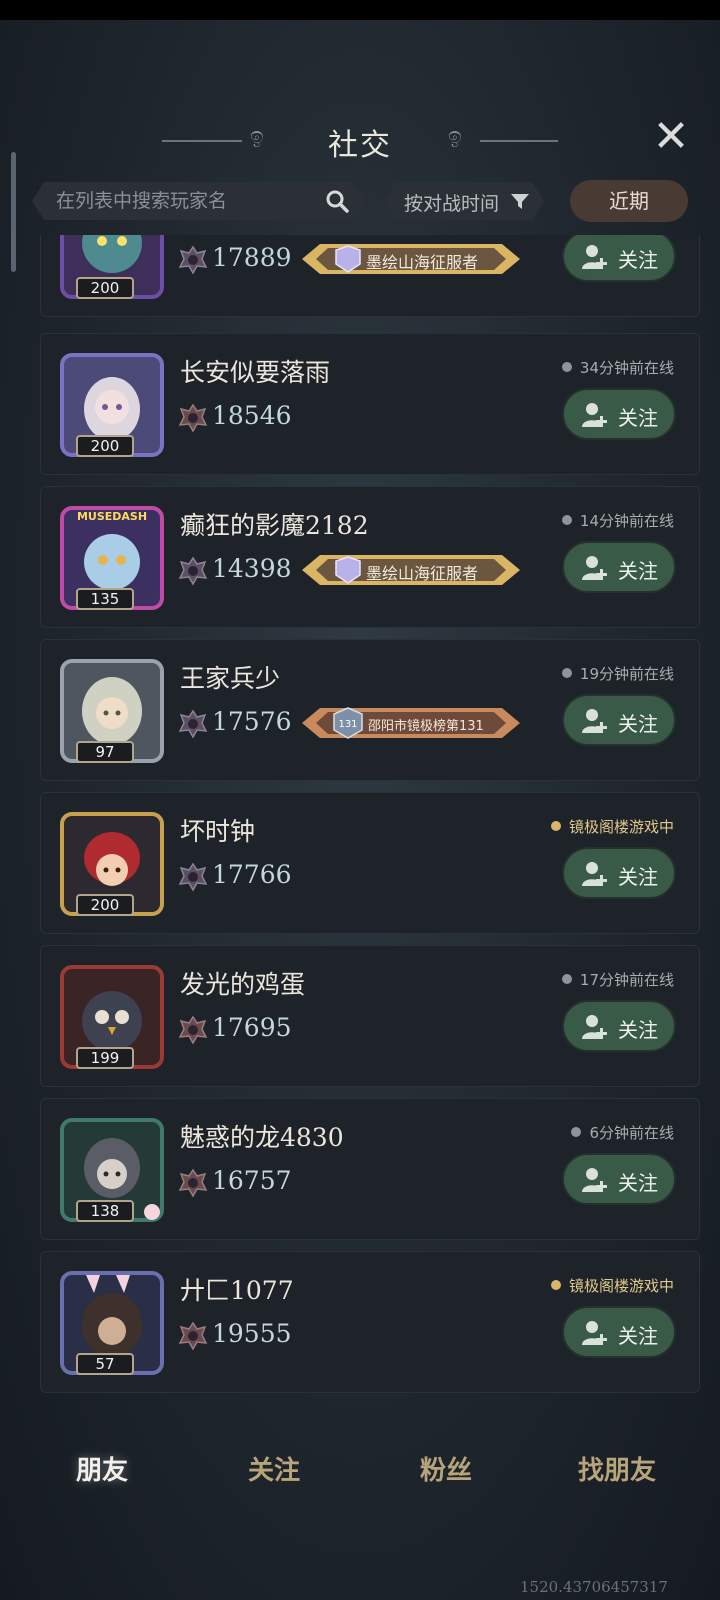 This screenshot has height=1600, width=720. What do you see at coordinates (13, 212) in the screenshot?
I see `scroll-indicator` at bounding box center [13, 212].